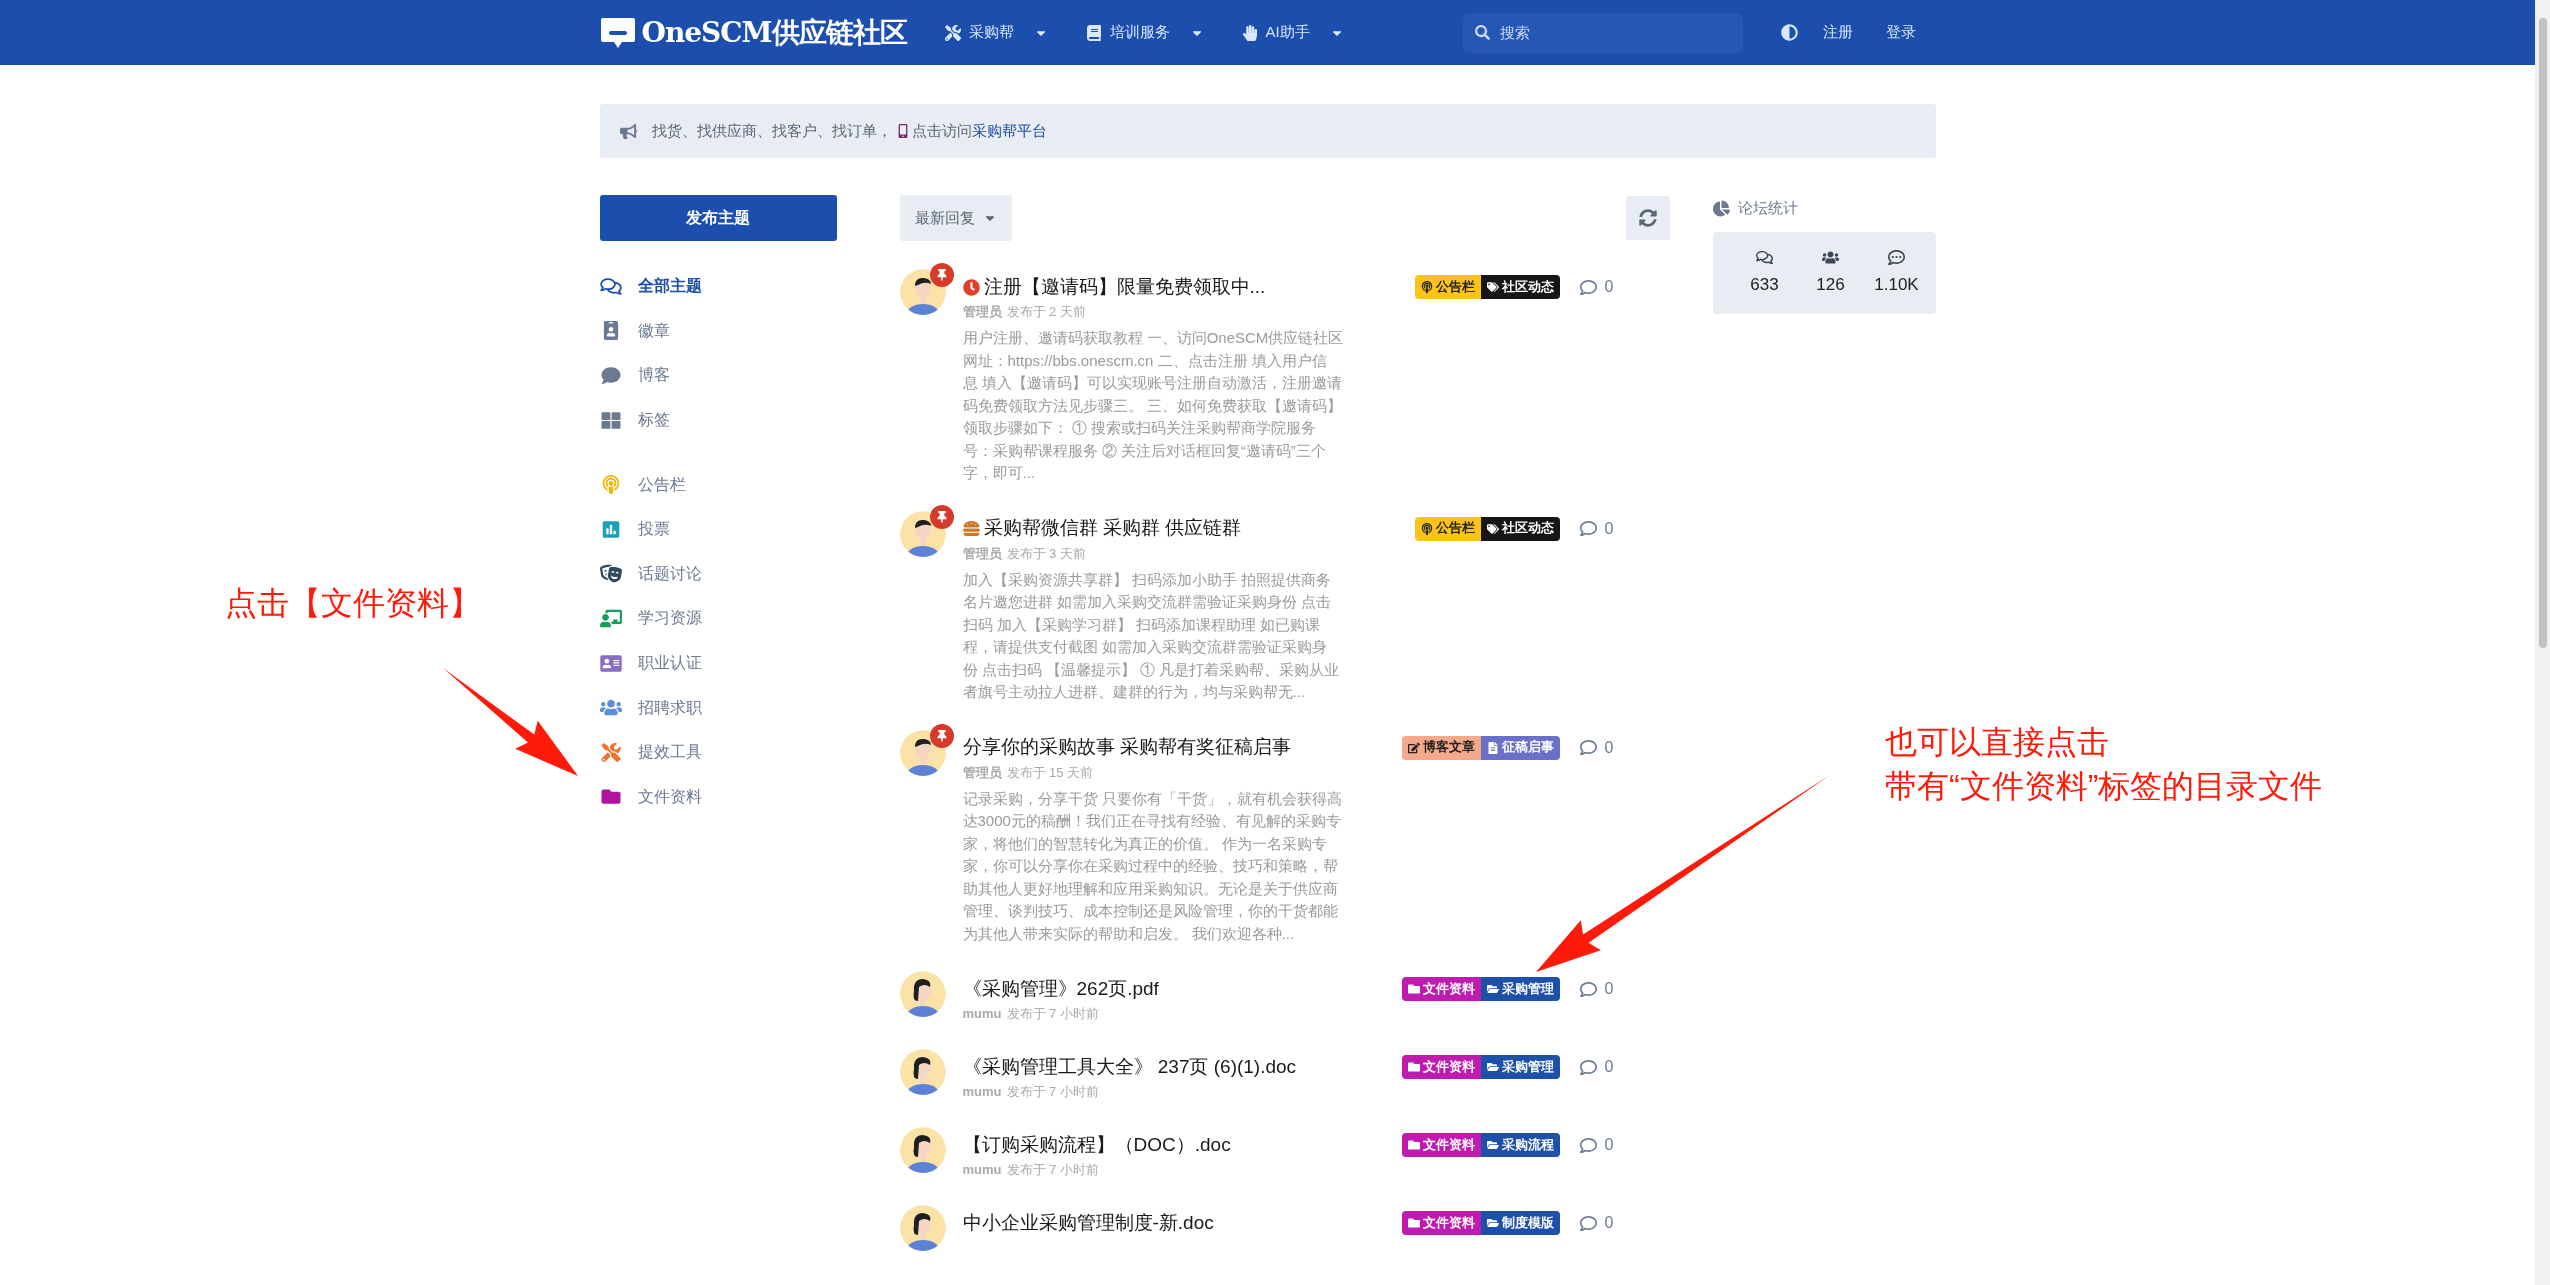  I want to click on nav-menu: AI助手, so click(1292, 32).